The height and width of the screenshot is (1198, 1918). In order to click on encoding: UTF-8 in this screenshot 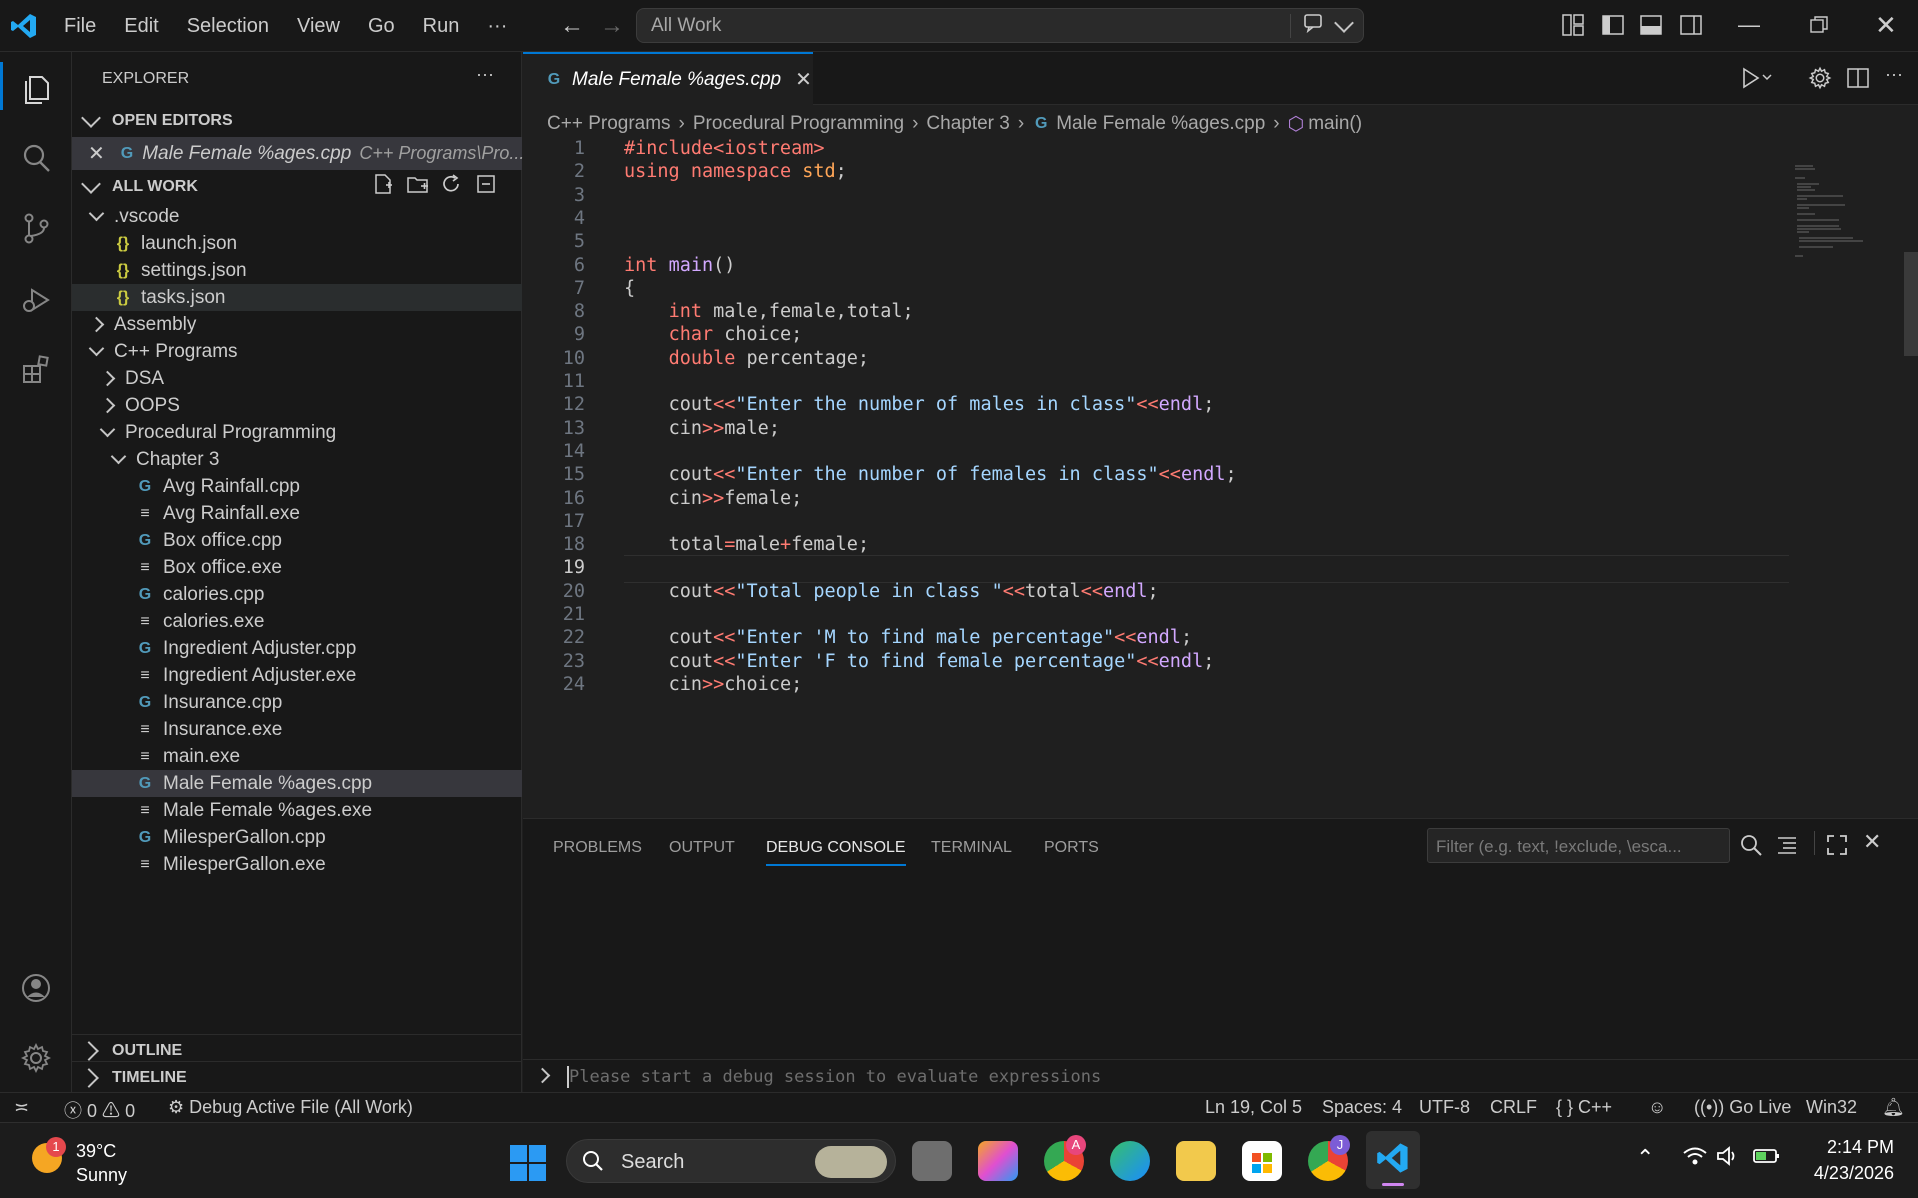, I will do `click(1444, 1107)`.